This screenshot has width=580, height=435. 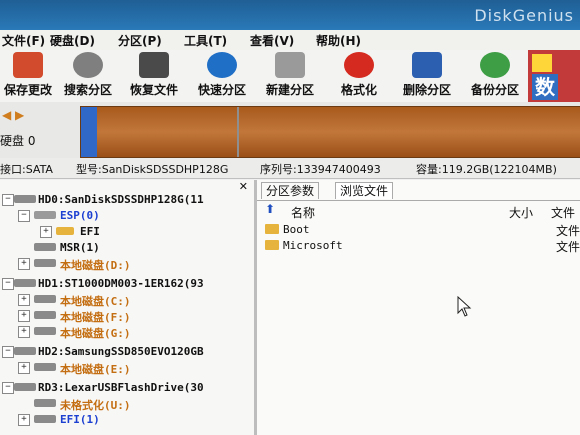 I want to click on app-logo: 数, so click(x=554, y=76).